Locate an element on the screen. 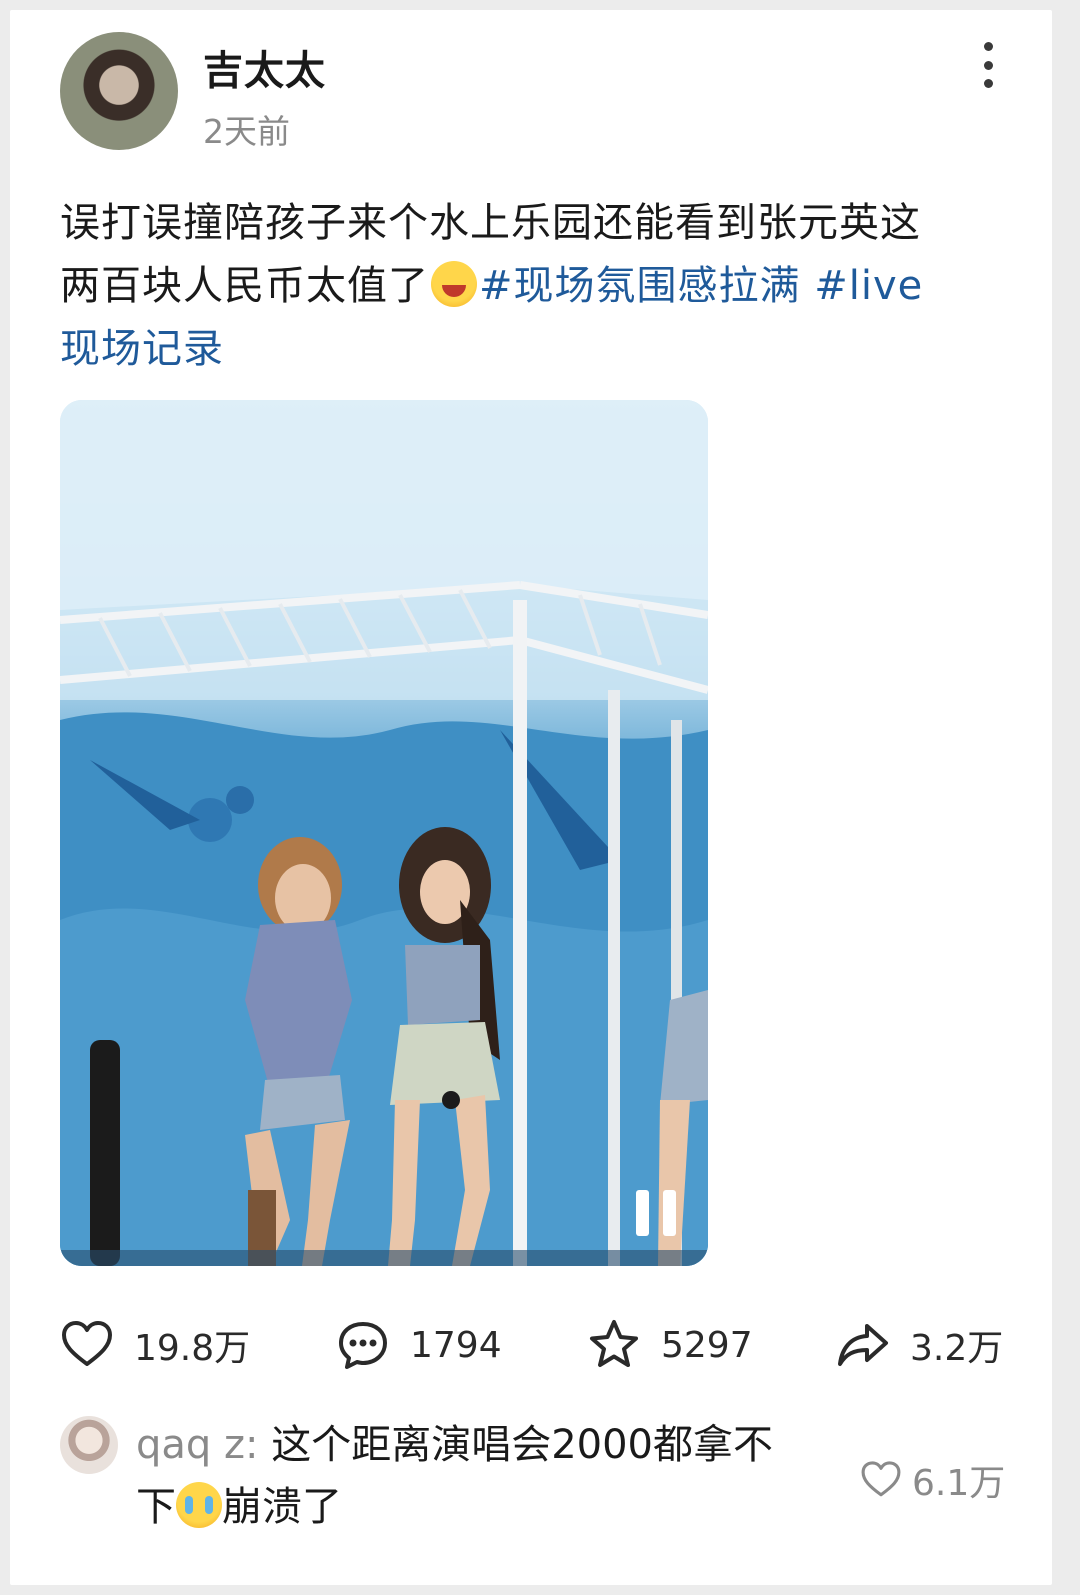 The image size is (1080, 1595). comment-button: 1794 is located at coordinates (419, 1345).